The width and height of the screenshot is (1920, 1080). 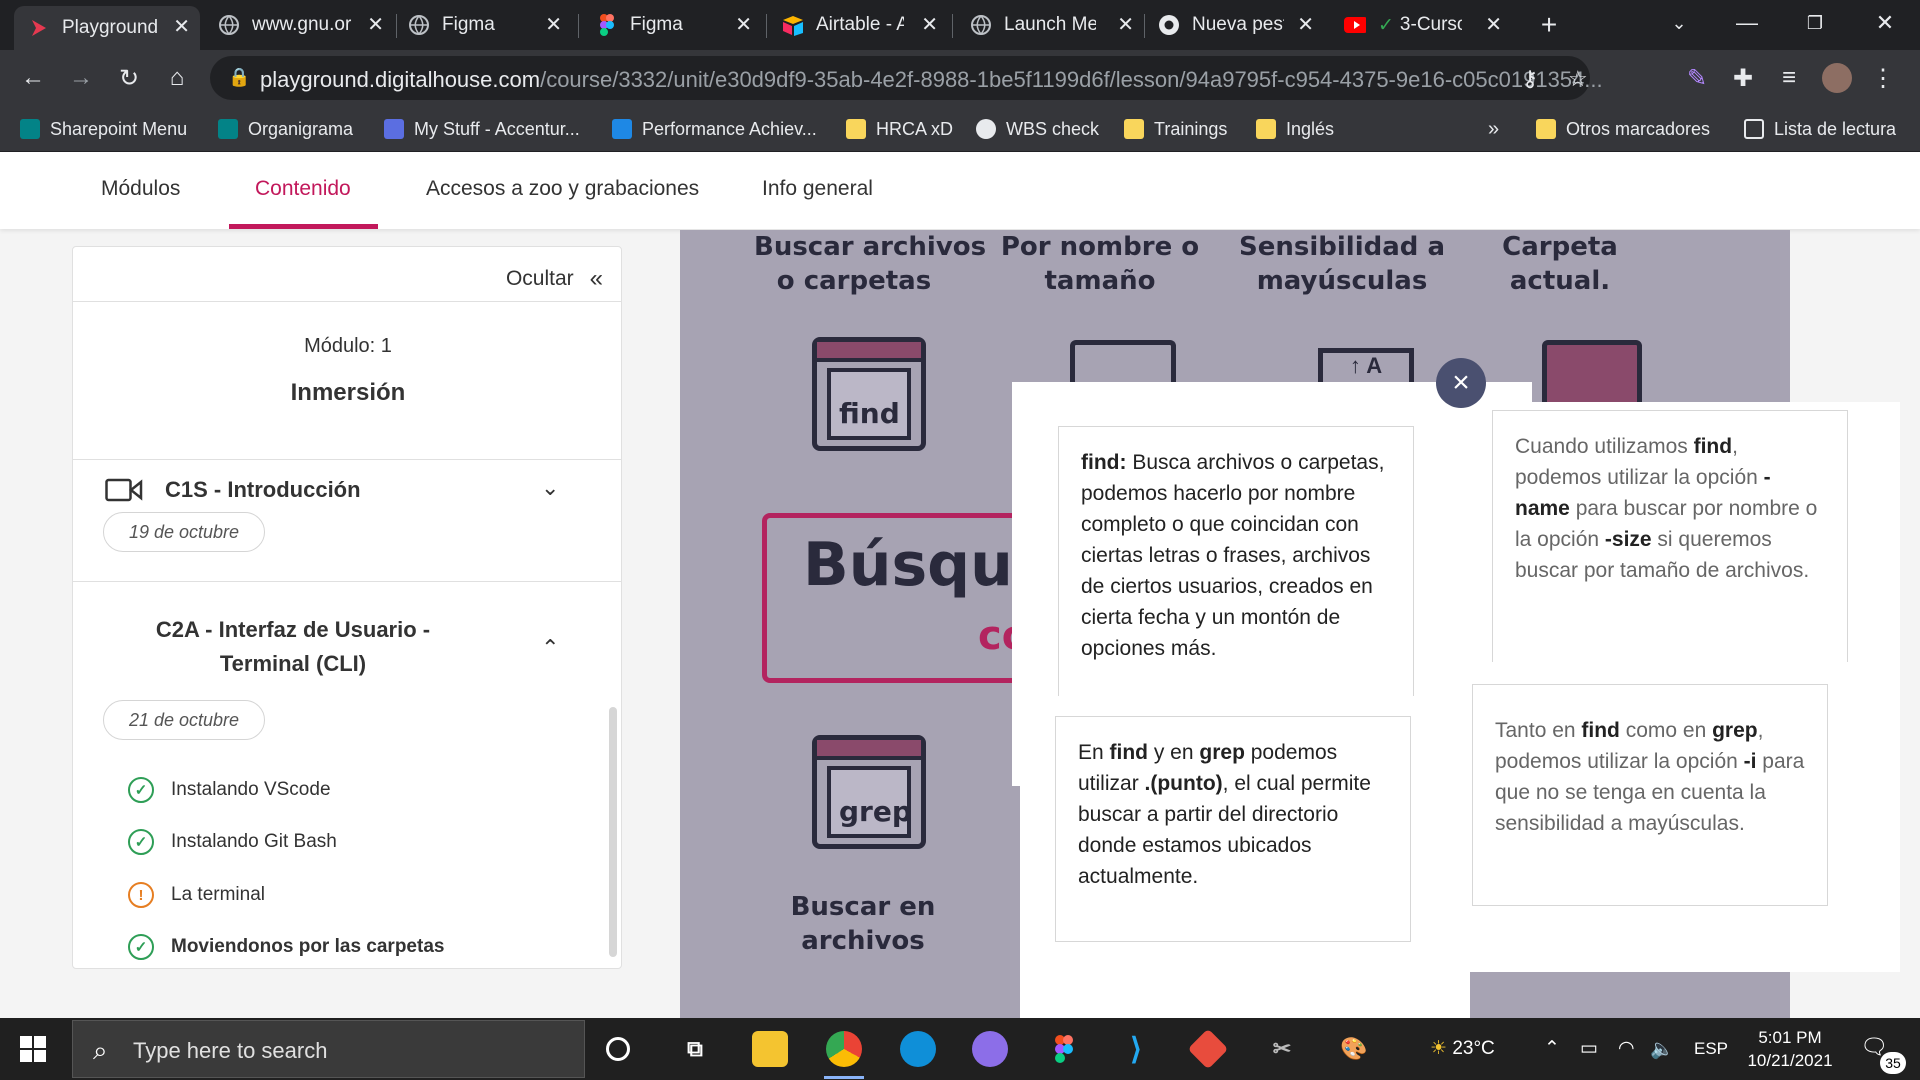 What do you see at coordinates (1626, 1048) in the screenshot?
I see `wifi-icon: ◠` at bounding box center [1626, 1048].